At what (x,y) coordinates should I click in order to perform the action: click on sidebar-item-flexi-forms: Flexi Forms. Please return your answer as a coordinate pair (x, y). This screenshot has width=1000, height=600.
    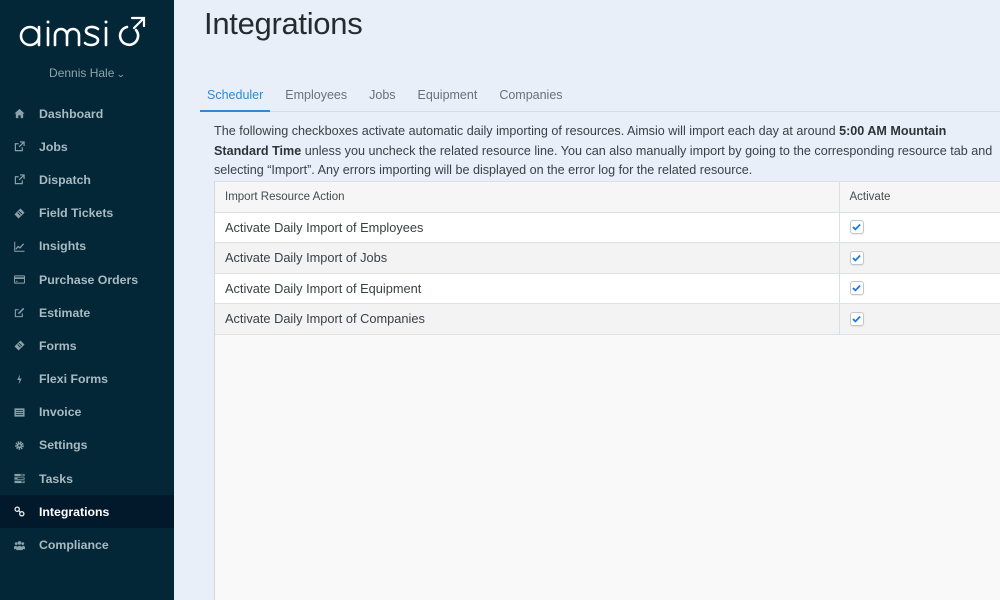
    Looking at the image, I should click on (87, 379).